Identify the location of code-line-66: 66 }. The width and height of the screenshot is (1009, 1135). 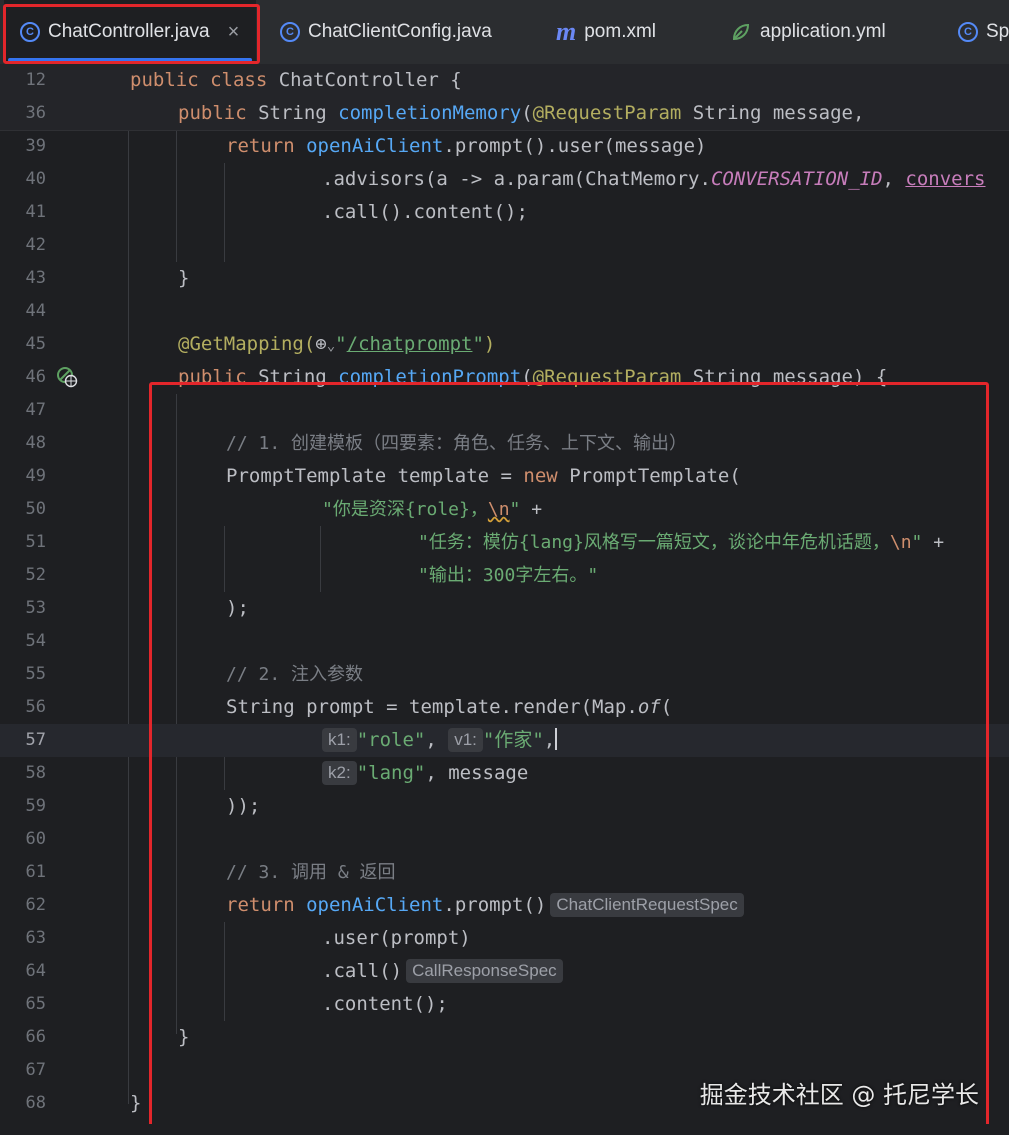
(504, 1037).